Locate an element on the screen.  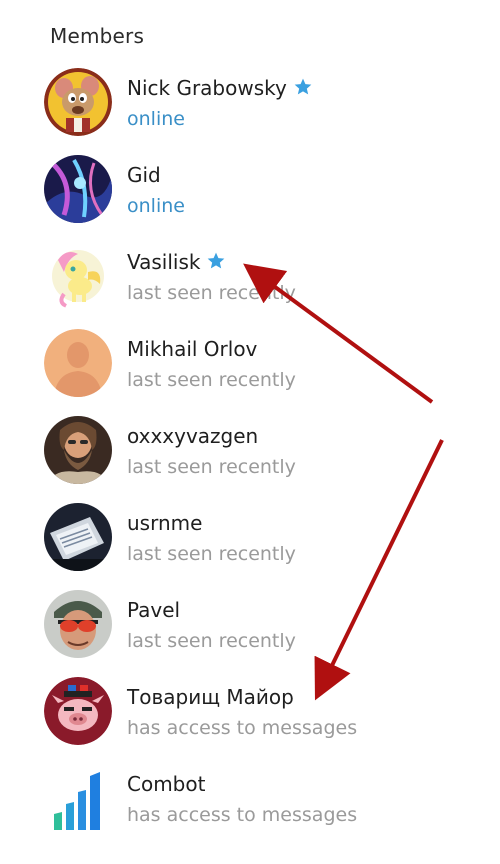
member-name: oxxxyvazgen is located at coordinates (193, 436).